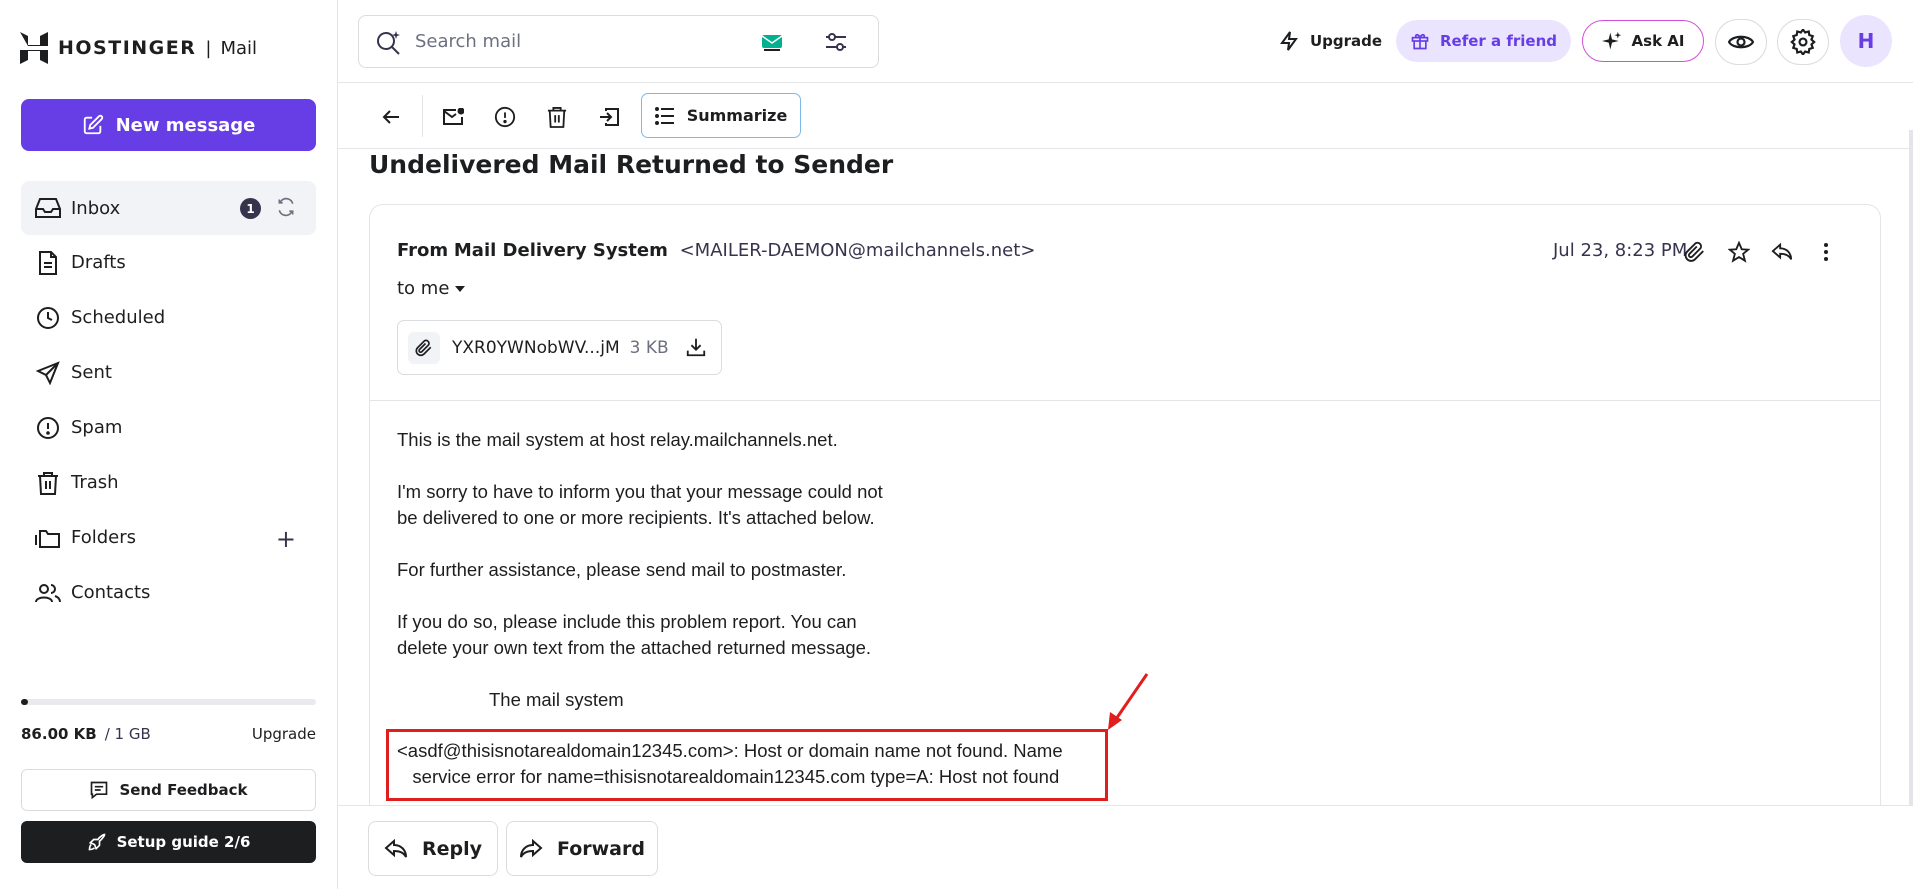 The width and height of the screenshot is (1913, 889). What do you see at coordinates (1658, 41) in the screenshot?
I see `ask-ai-label: Ask AI` at bounding box center [1658, 41].